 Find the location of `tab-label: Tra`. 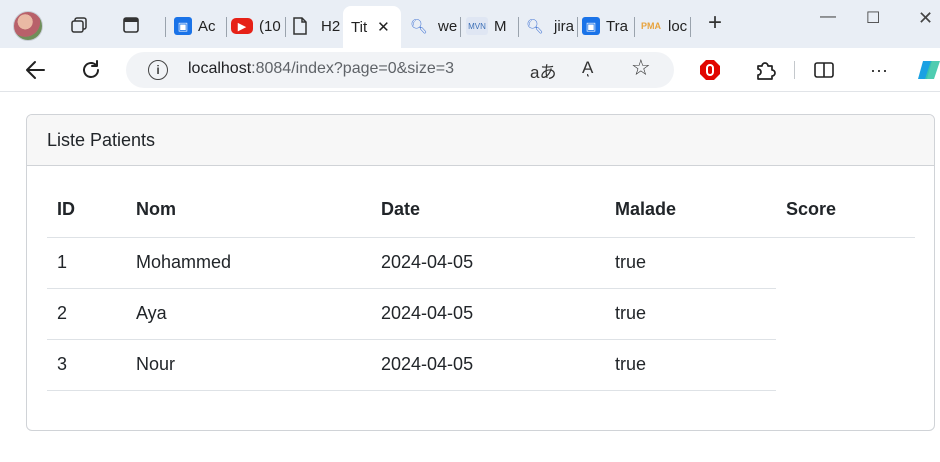

tab-label: Tra is located at coordinates (617, 26).